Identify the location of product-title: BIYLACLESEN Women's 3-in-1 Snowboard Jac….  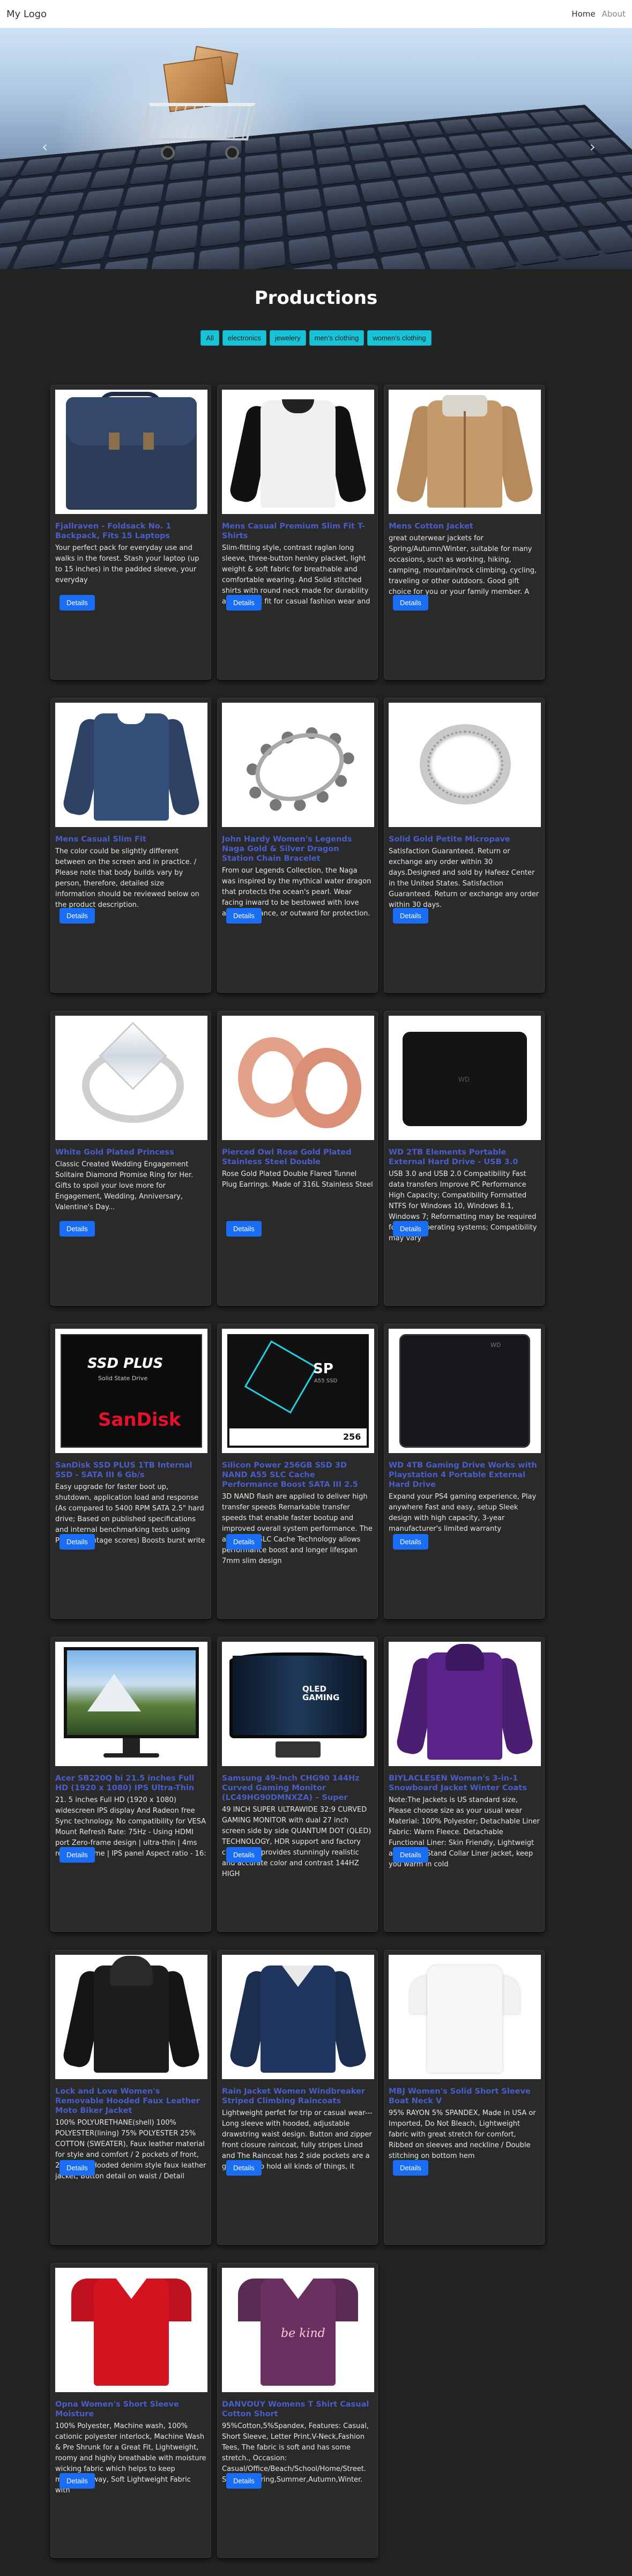
(464, 1783).